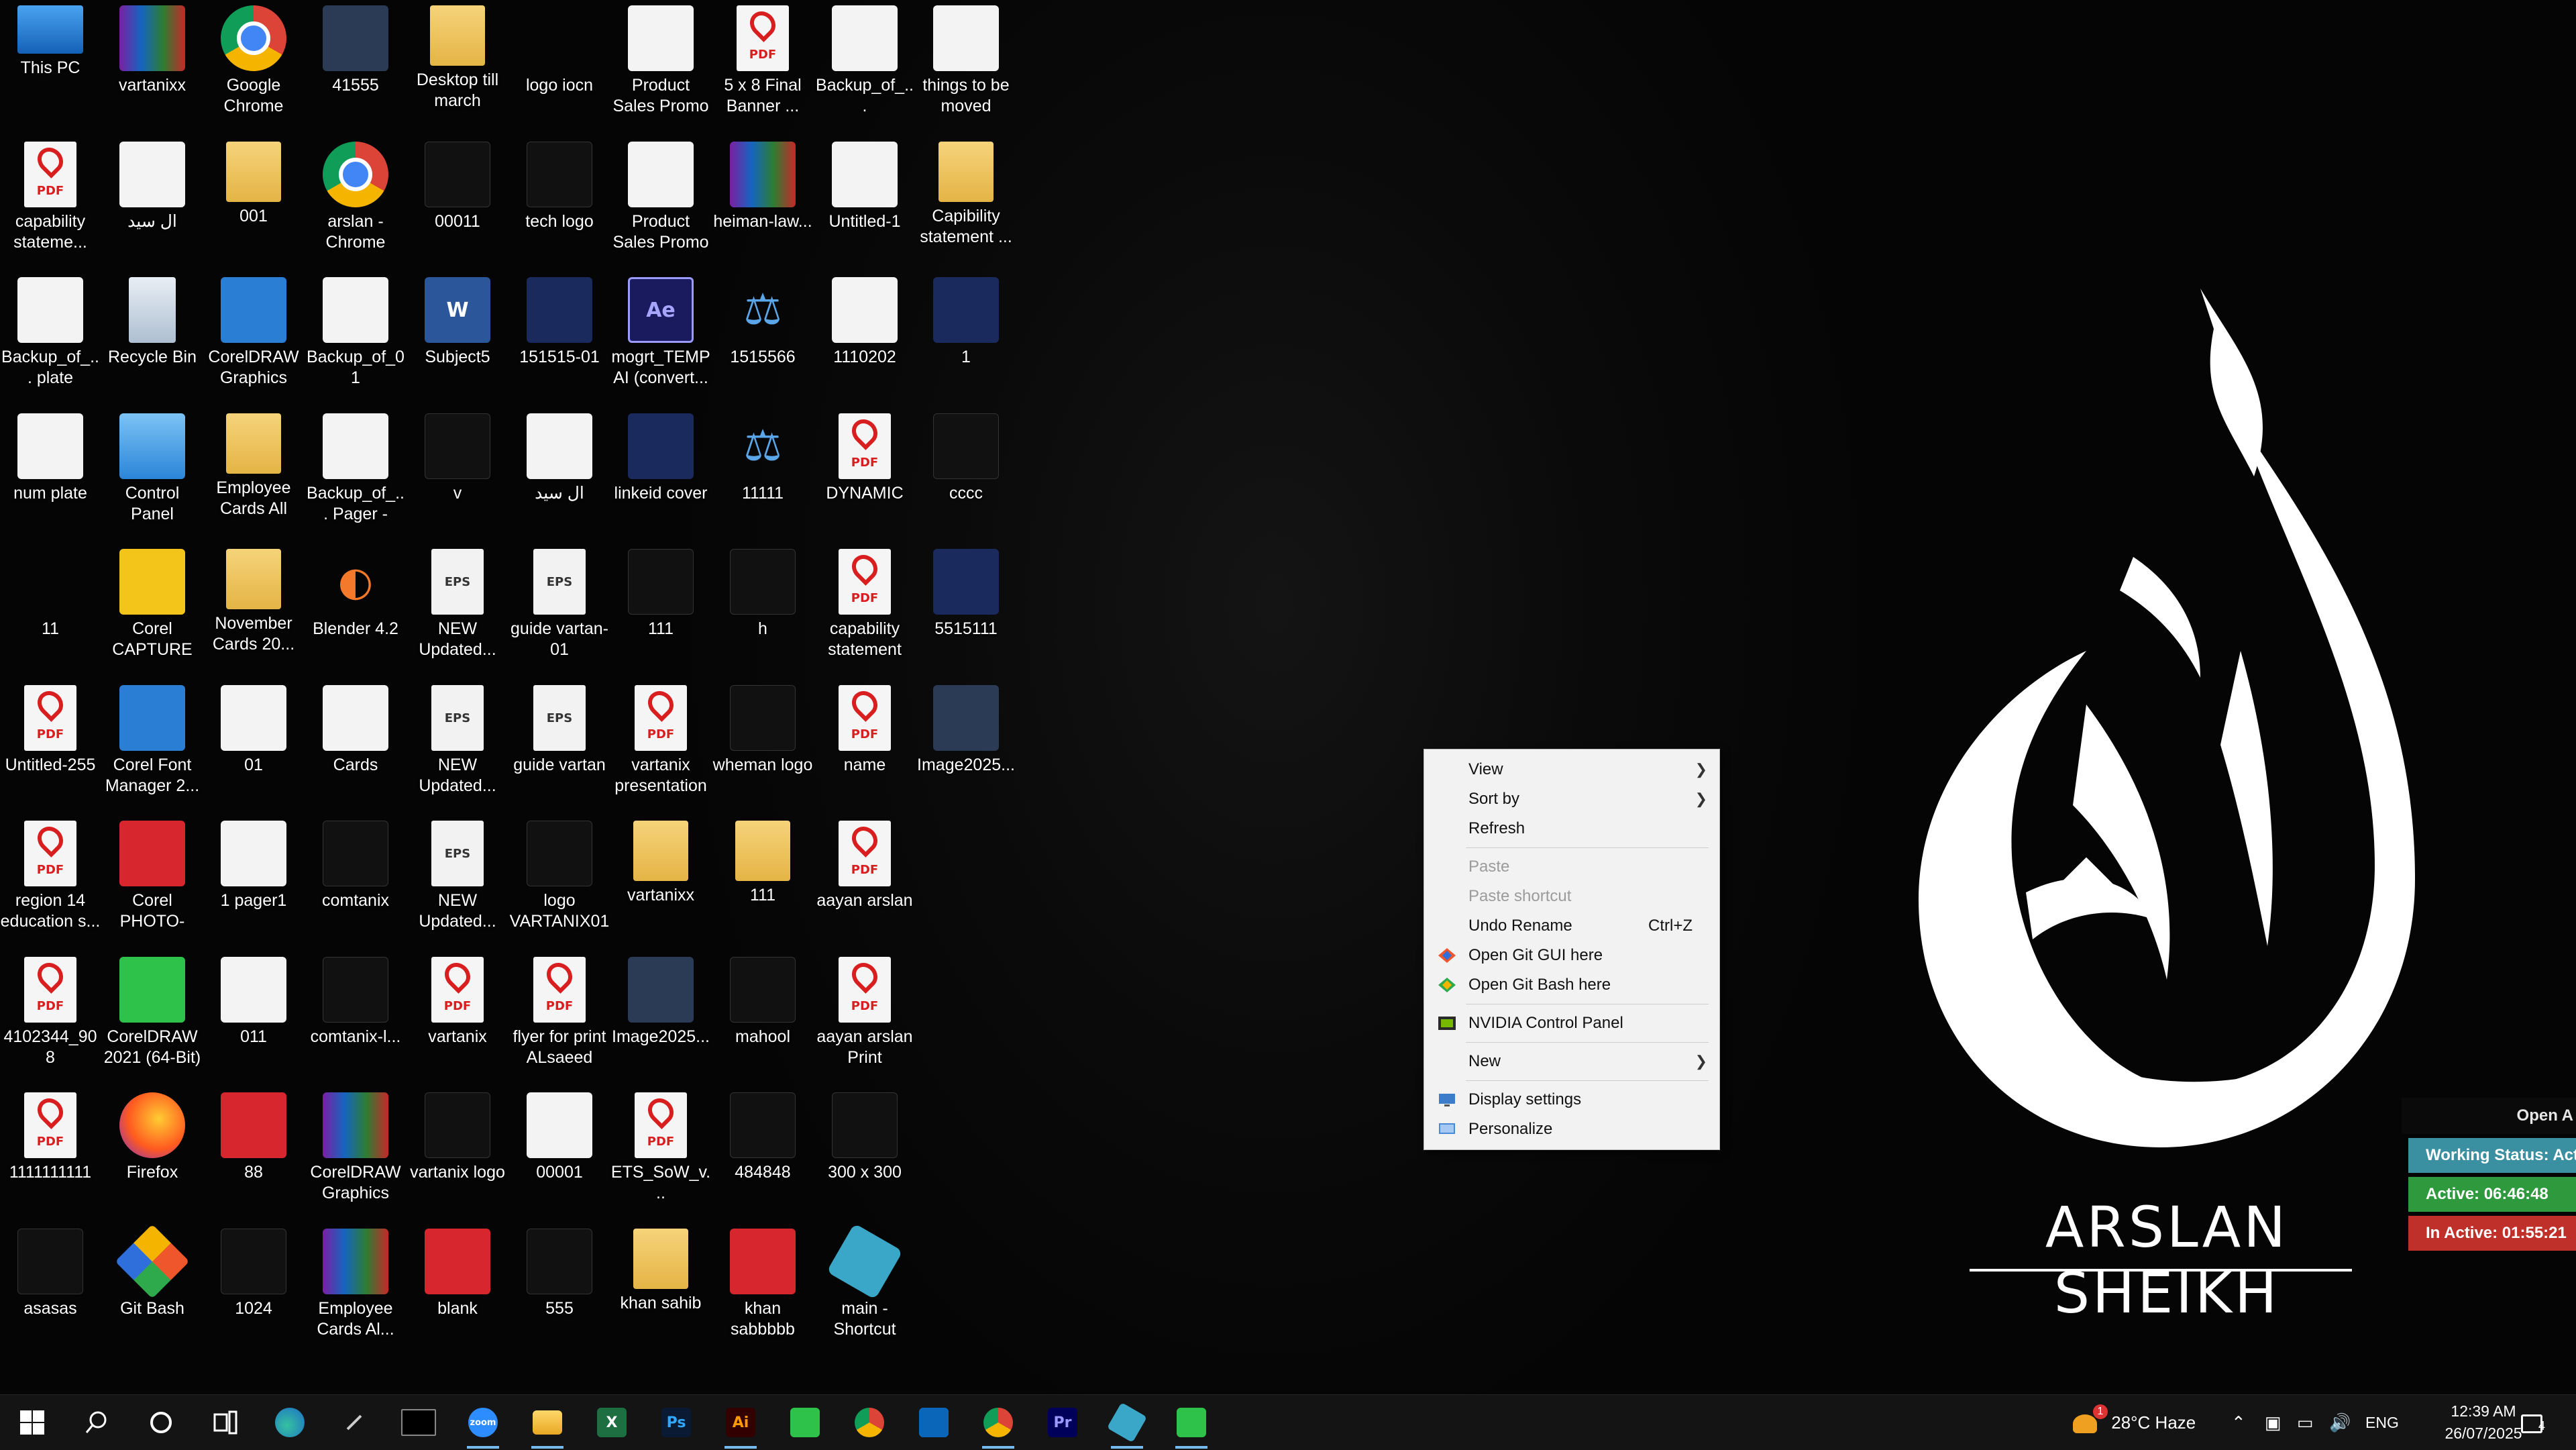  I want to click on desktop-icon: CorelDRAW 2021 (64-Bit), so click(152, 1018).